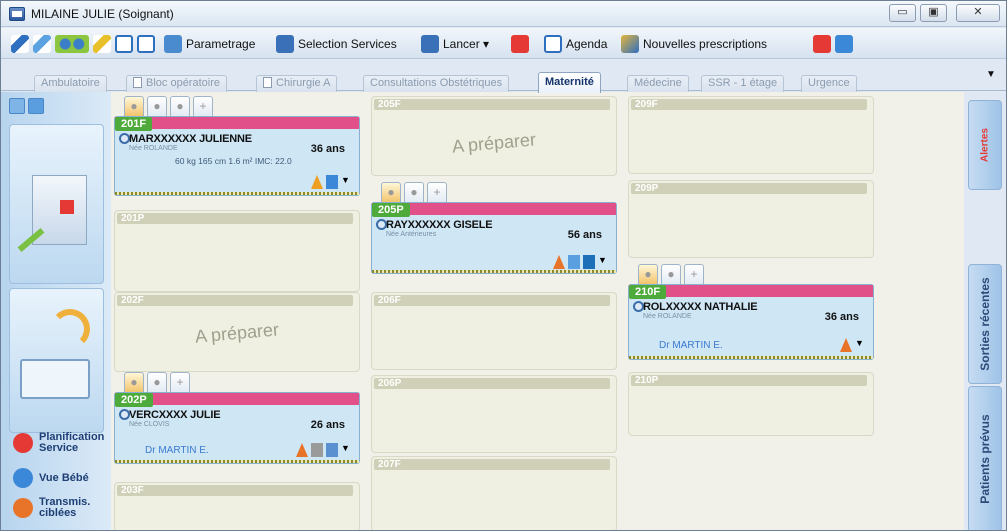 The image size is (1007, 531). What do you see at coordinates (829, 83) in the screenshot?
I see `tab-urgence: Urgence` at bounding box center [829, 83].